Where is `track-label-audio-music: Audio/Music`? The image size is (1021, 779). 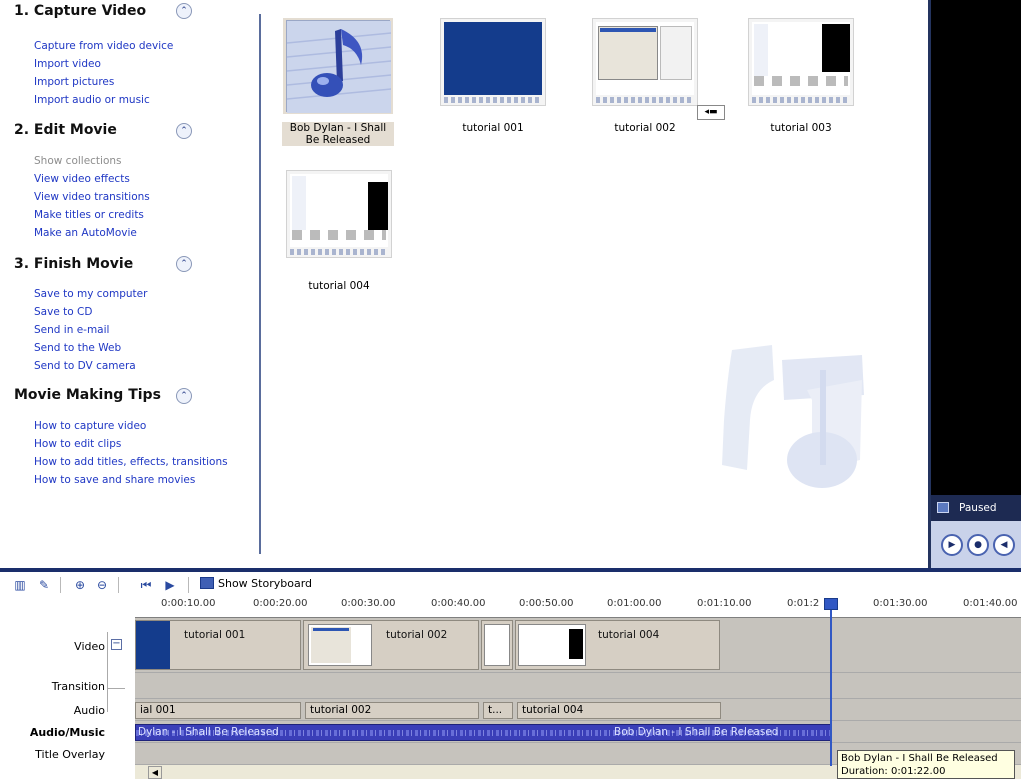 track-label-audio-music: Audio/Music is located at coordinates (67, 732).